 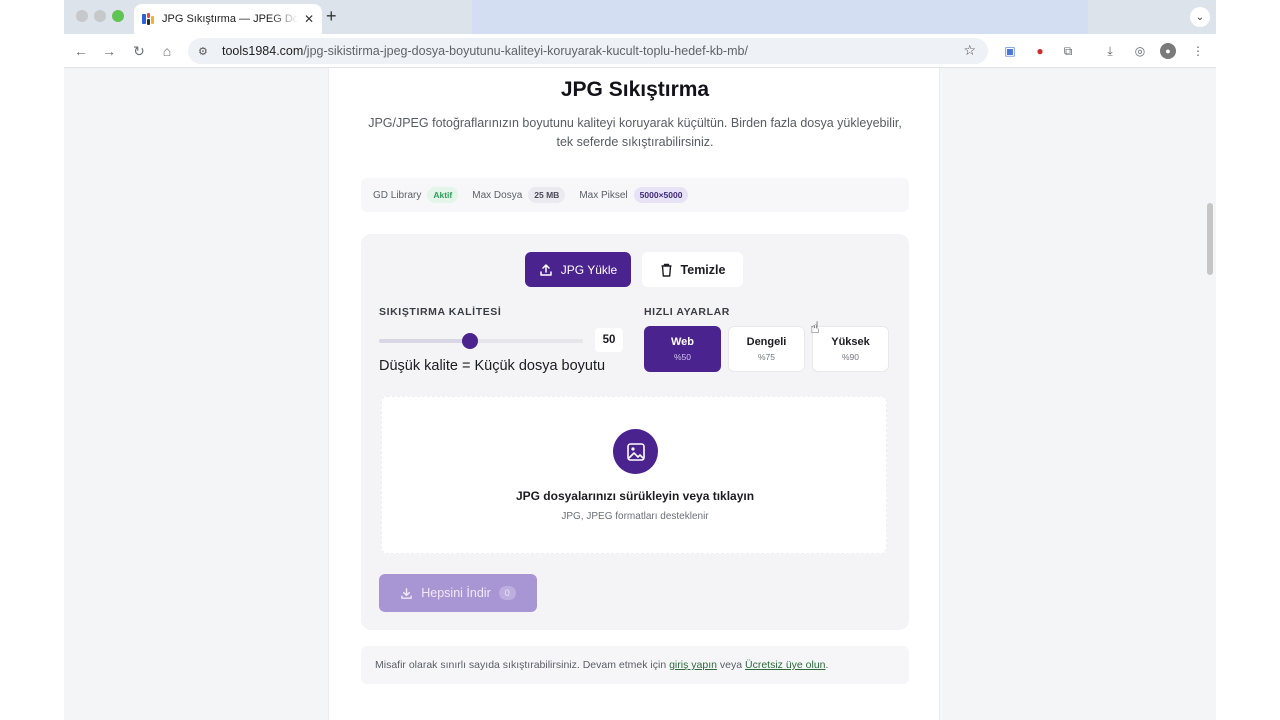 What do you see at coordinates (497, 195) in the screenshot?
I see `max-file-label: Max Dosya` at bounding box center [497, 195].